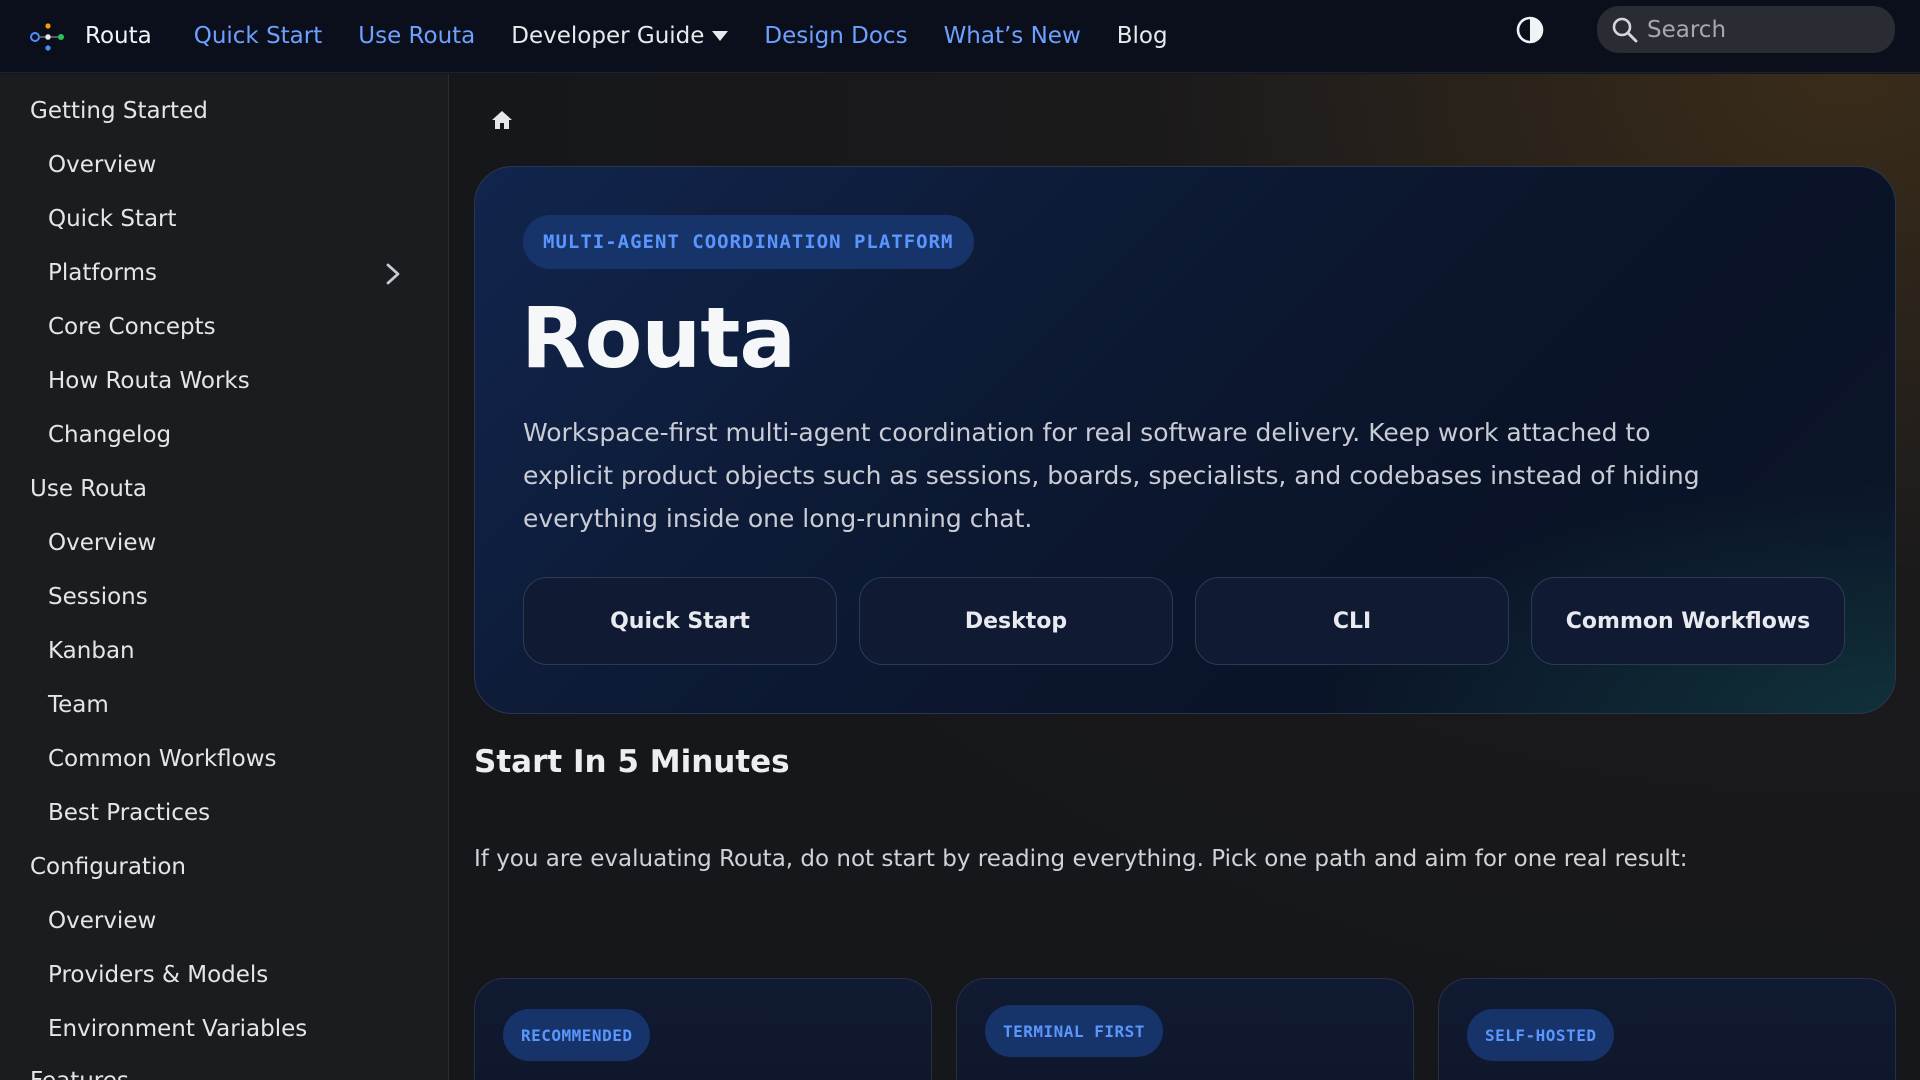 This screenshot has width=1920, height=1080. What do you see at coordinates (416, 36) in the screenshot?
I see `nav-use-routa: Use Routa` at bounding box center [416, 36].